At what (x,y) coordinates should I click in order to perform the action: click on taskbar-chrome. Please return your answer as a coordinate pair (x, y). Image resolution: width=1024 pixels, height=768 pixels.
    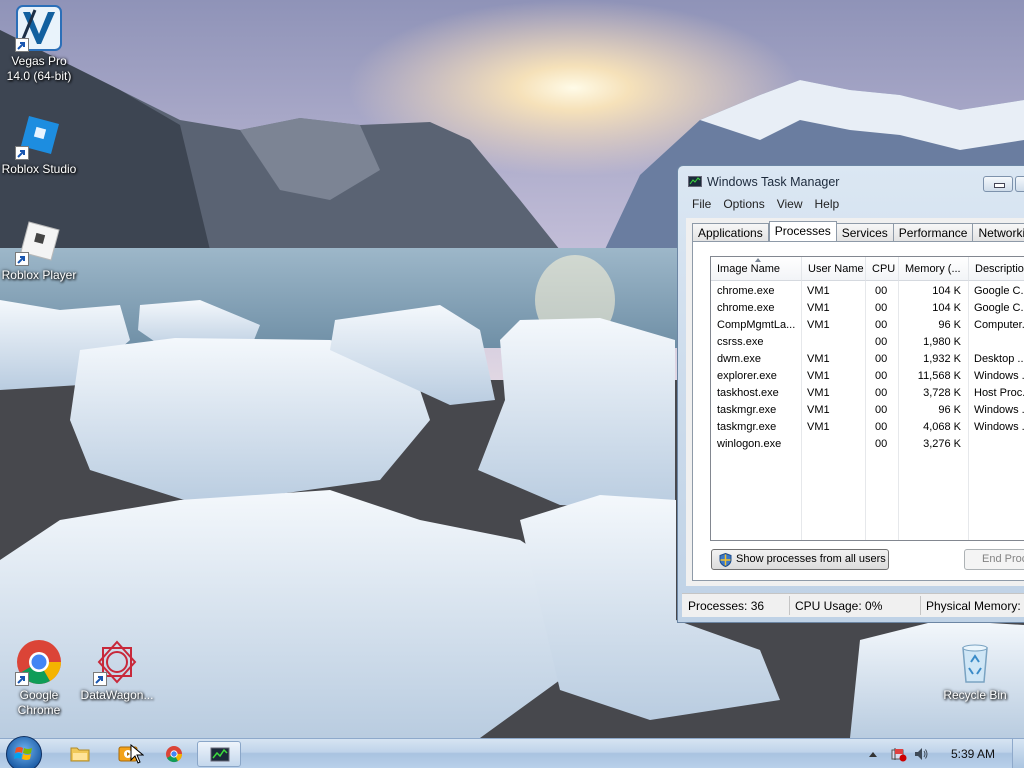
    Looking at the image, I should click on (175, 754).